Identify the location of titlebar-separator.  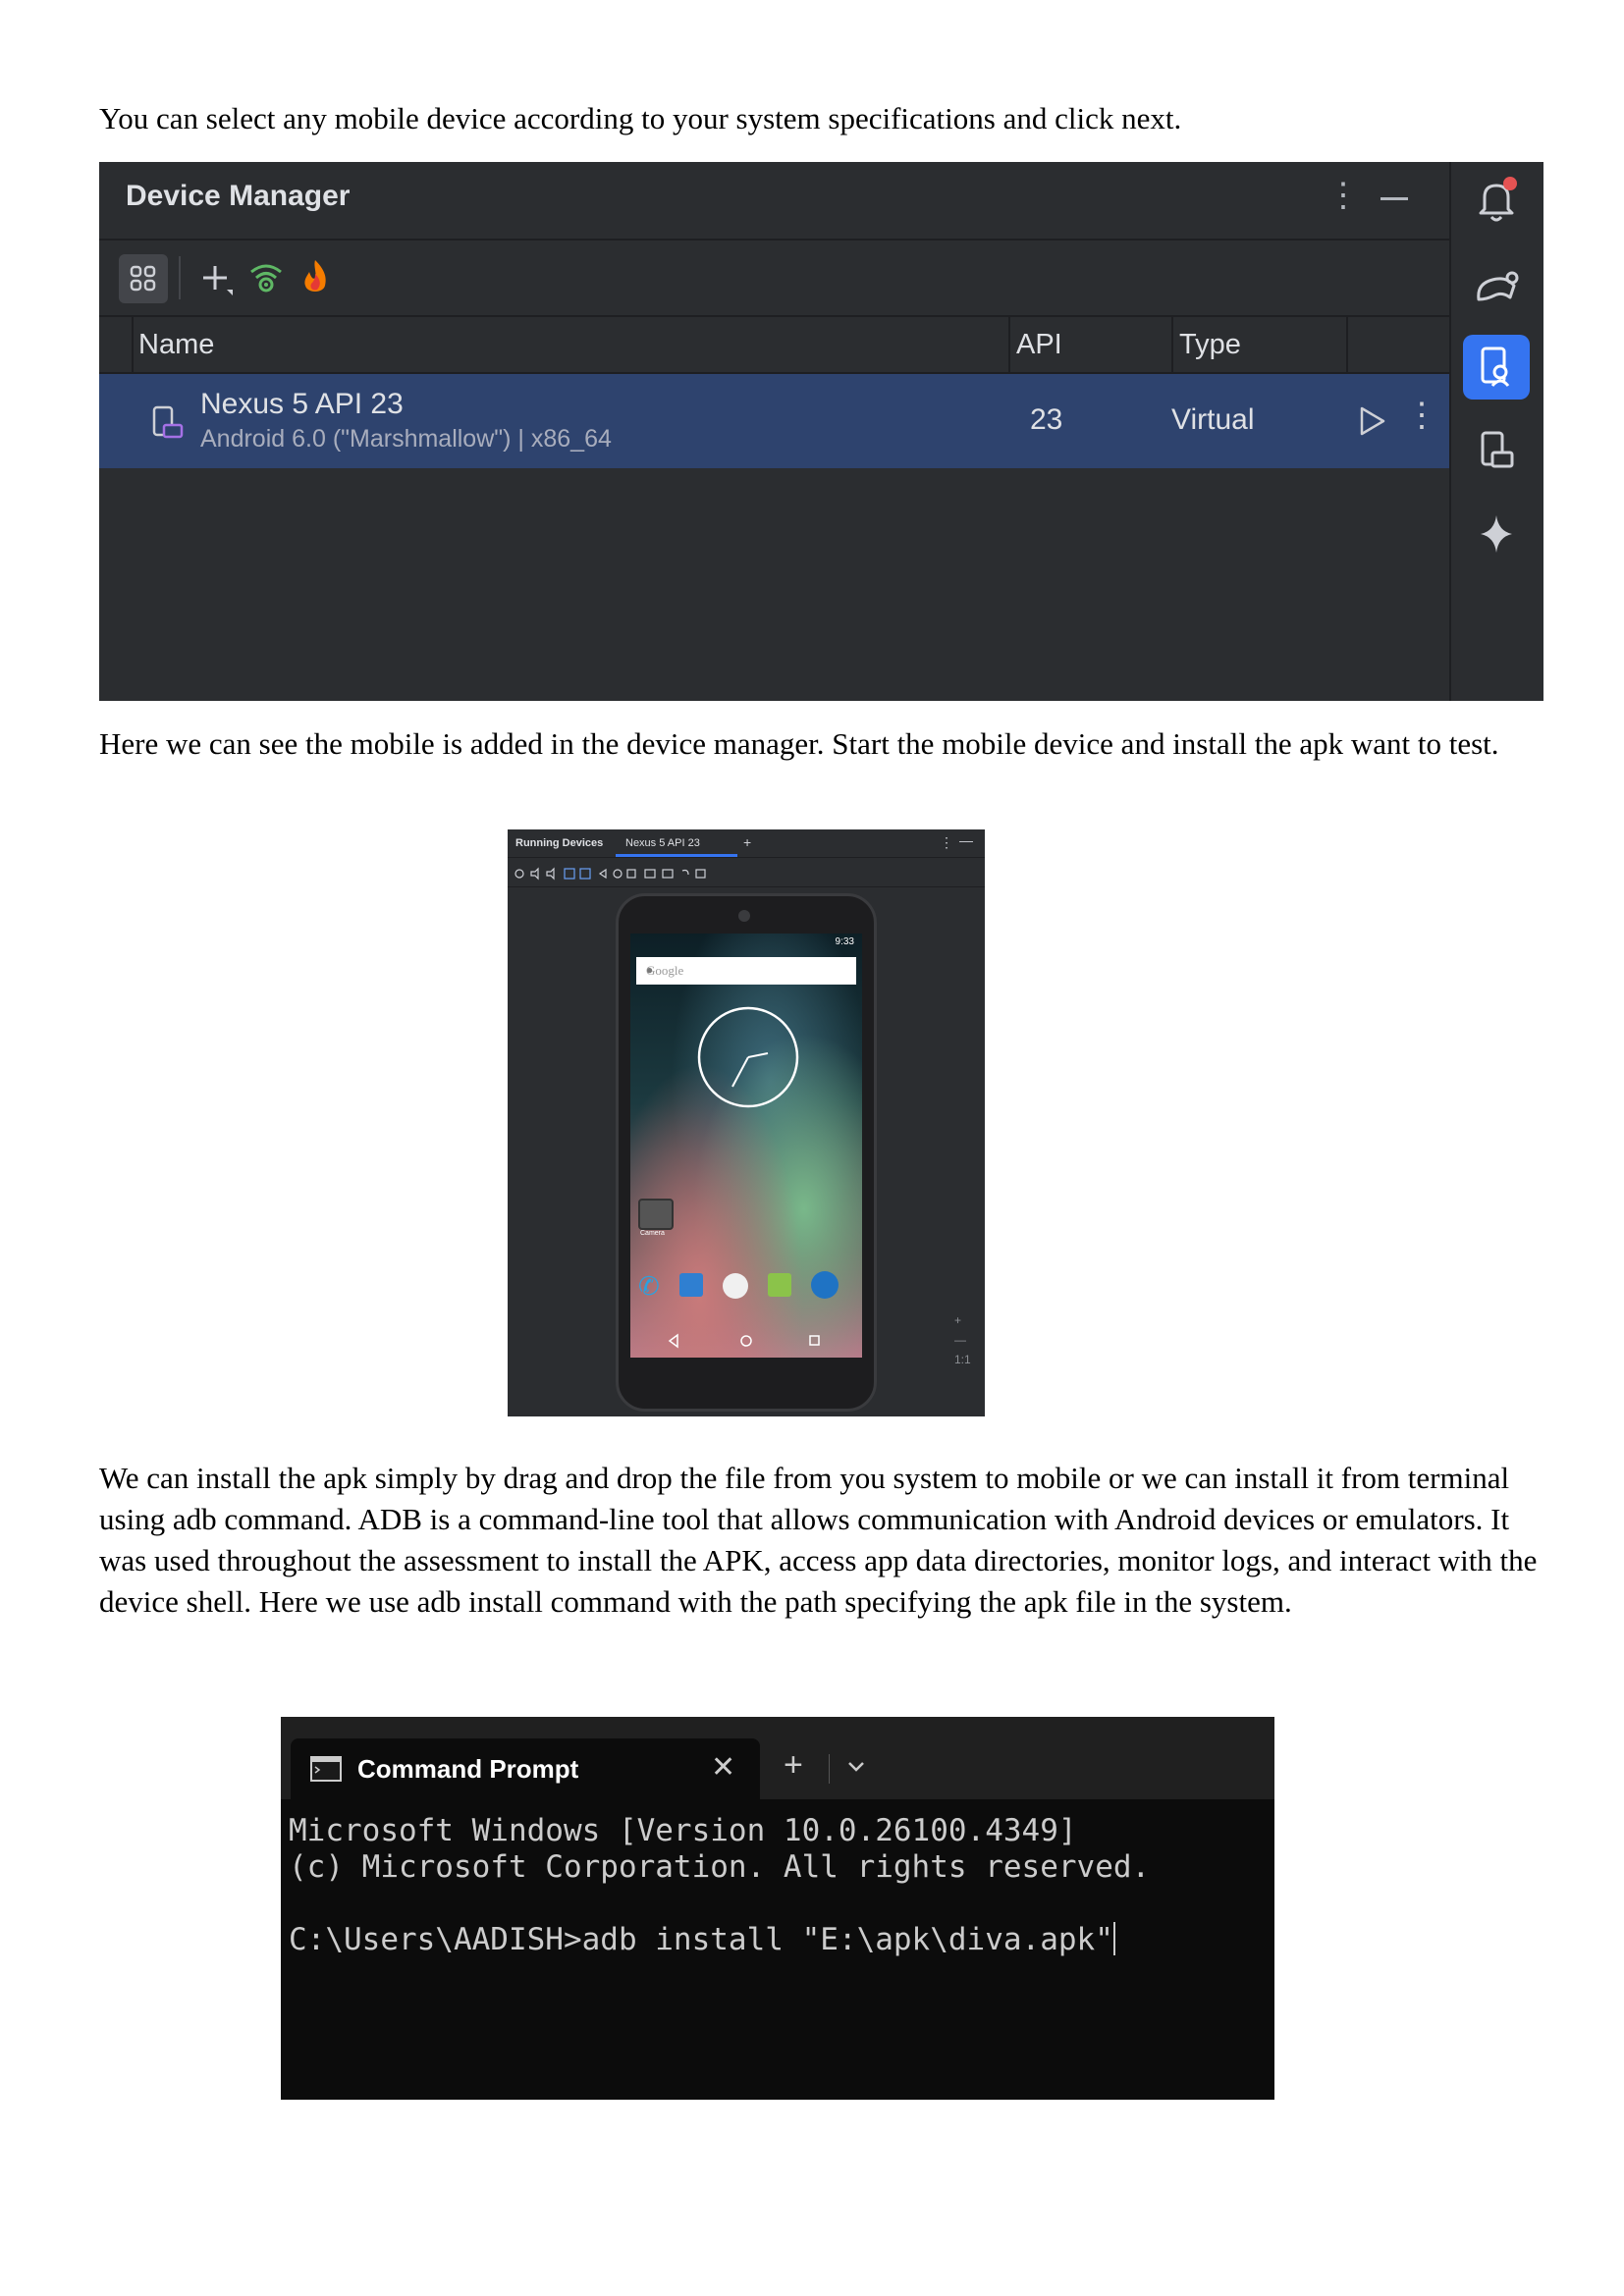
(829, 1769).